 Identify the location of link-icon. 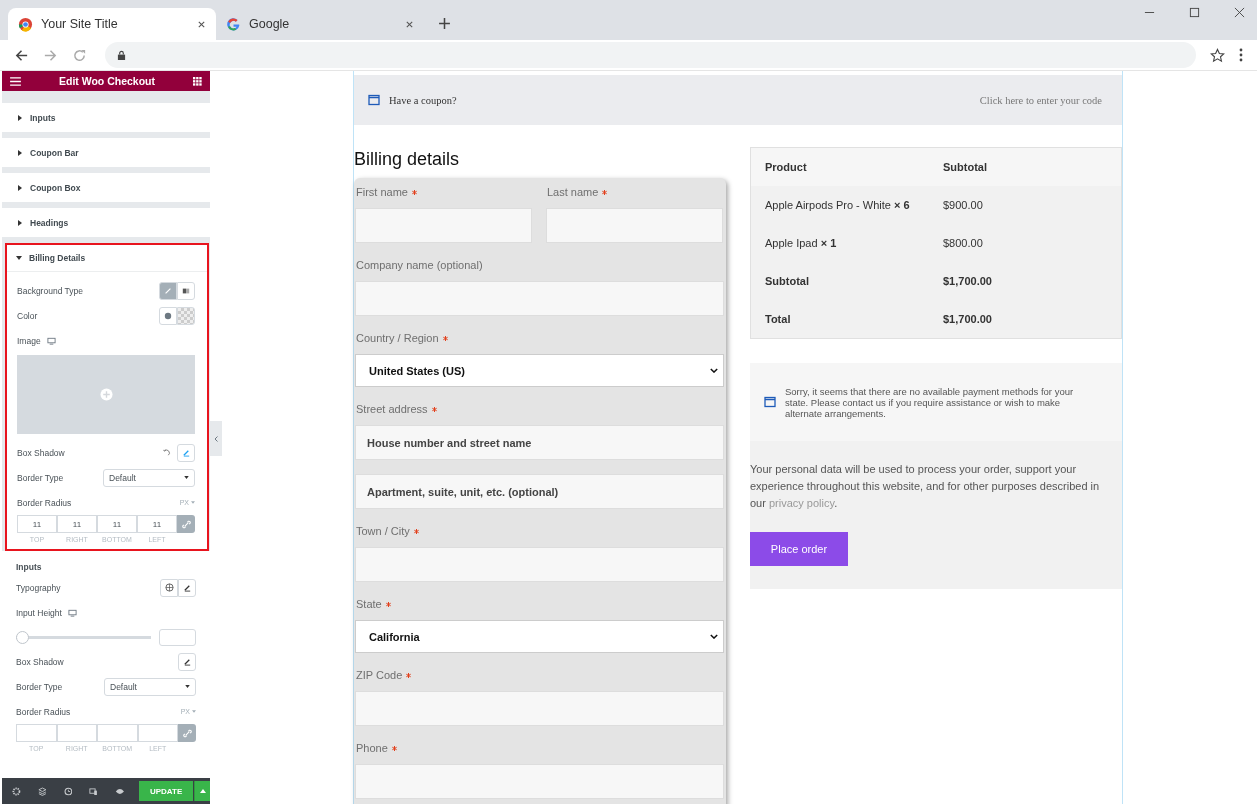
(187, 733).